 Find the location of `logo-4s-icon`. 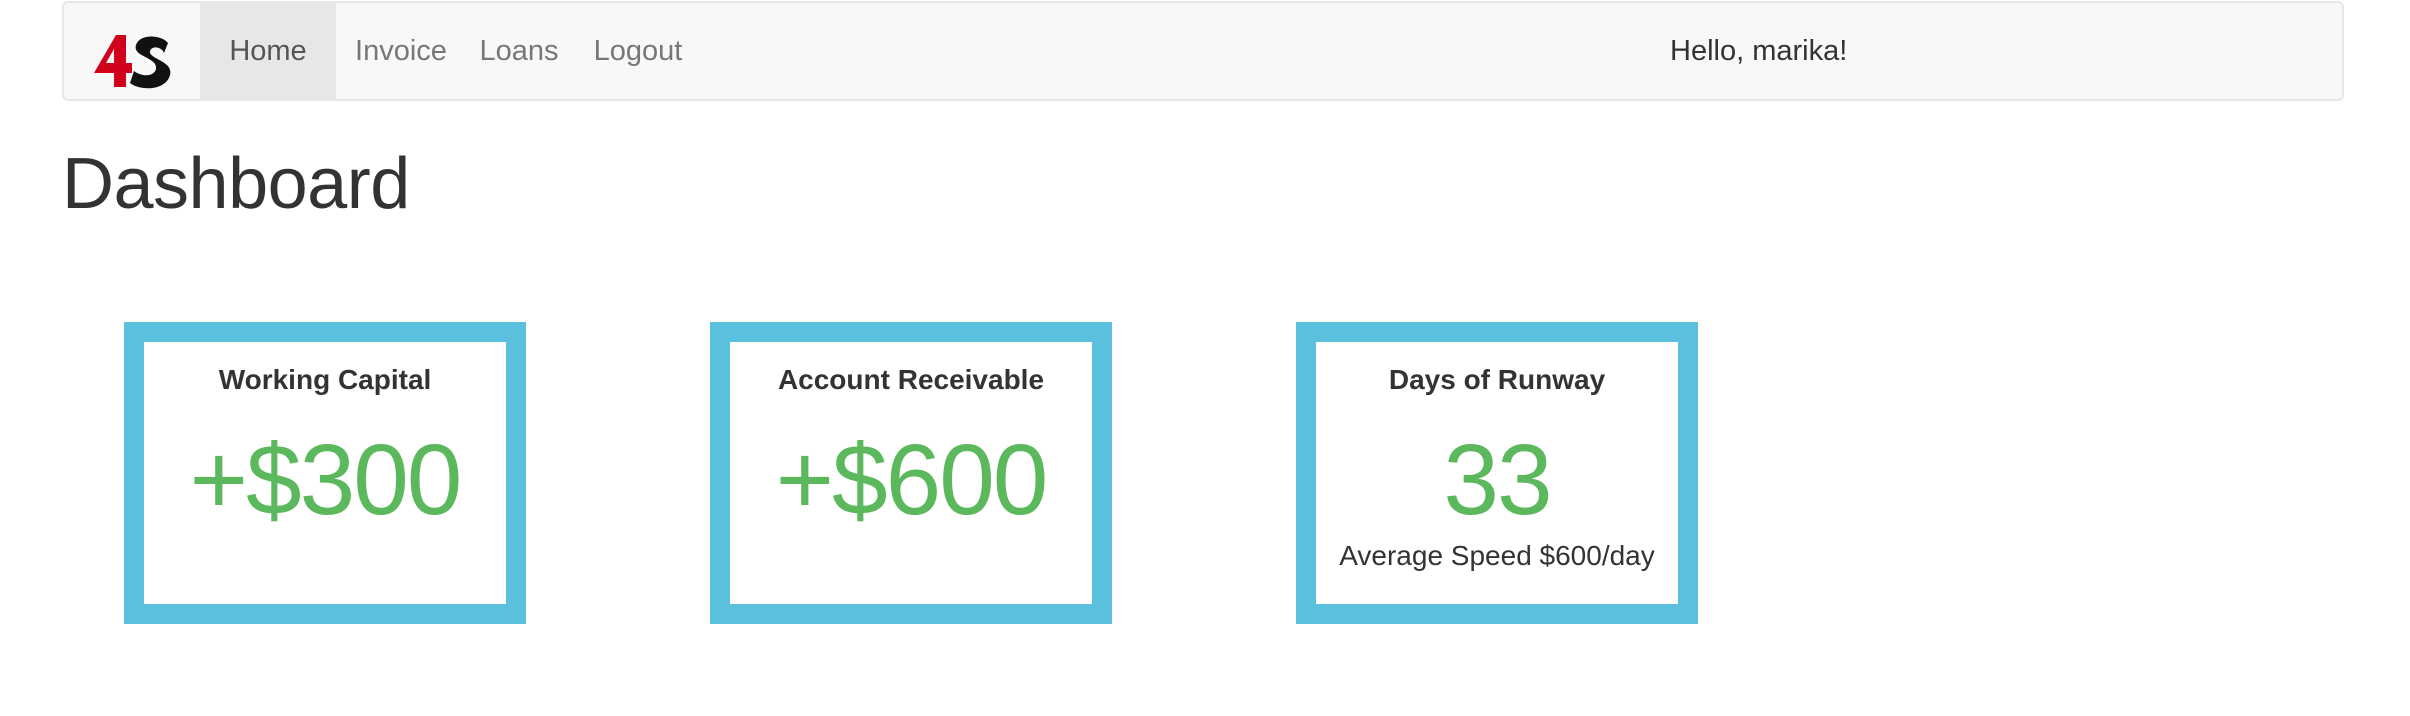

logo-4s-icon is located at coordinates (132, 62).